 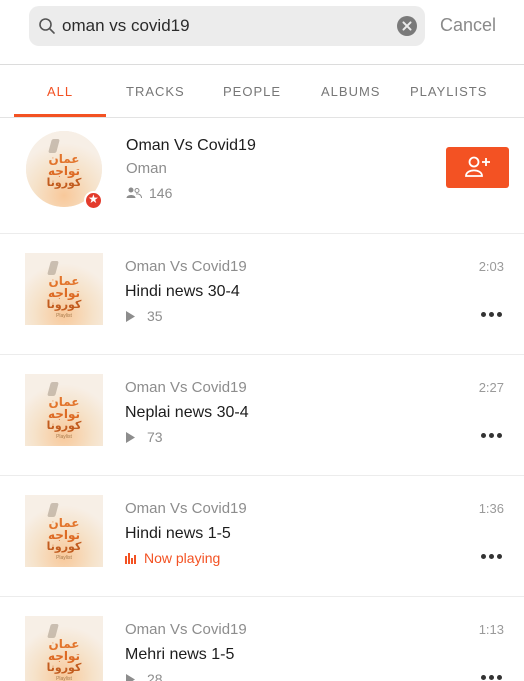 I want to click on now-playing-label: Now playing, so click(x=182, y=558).